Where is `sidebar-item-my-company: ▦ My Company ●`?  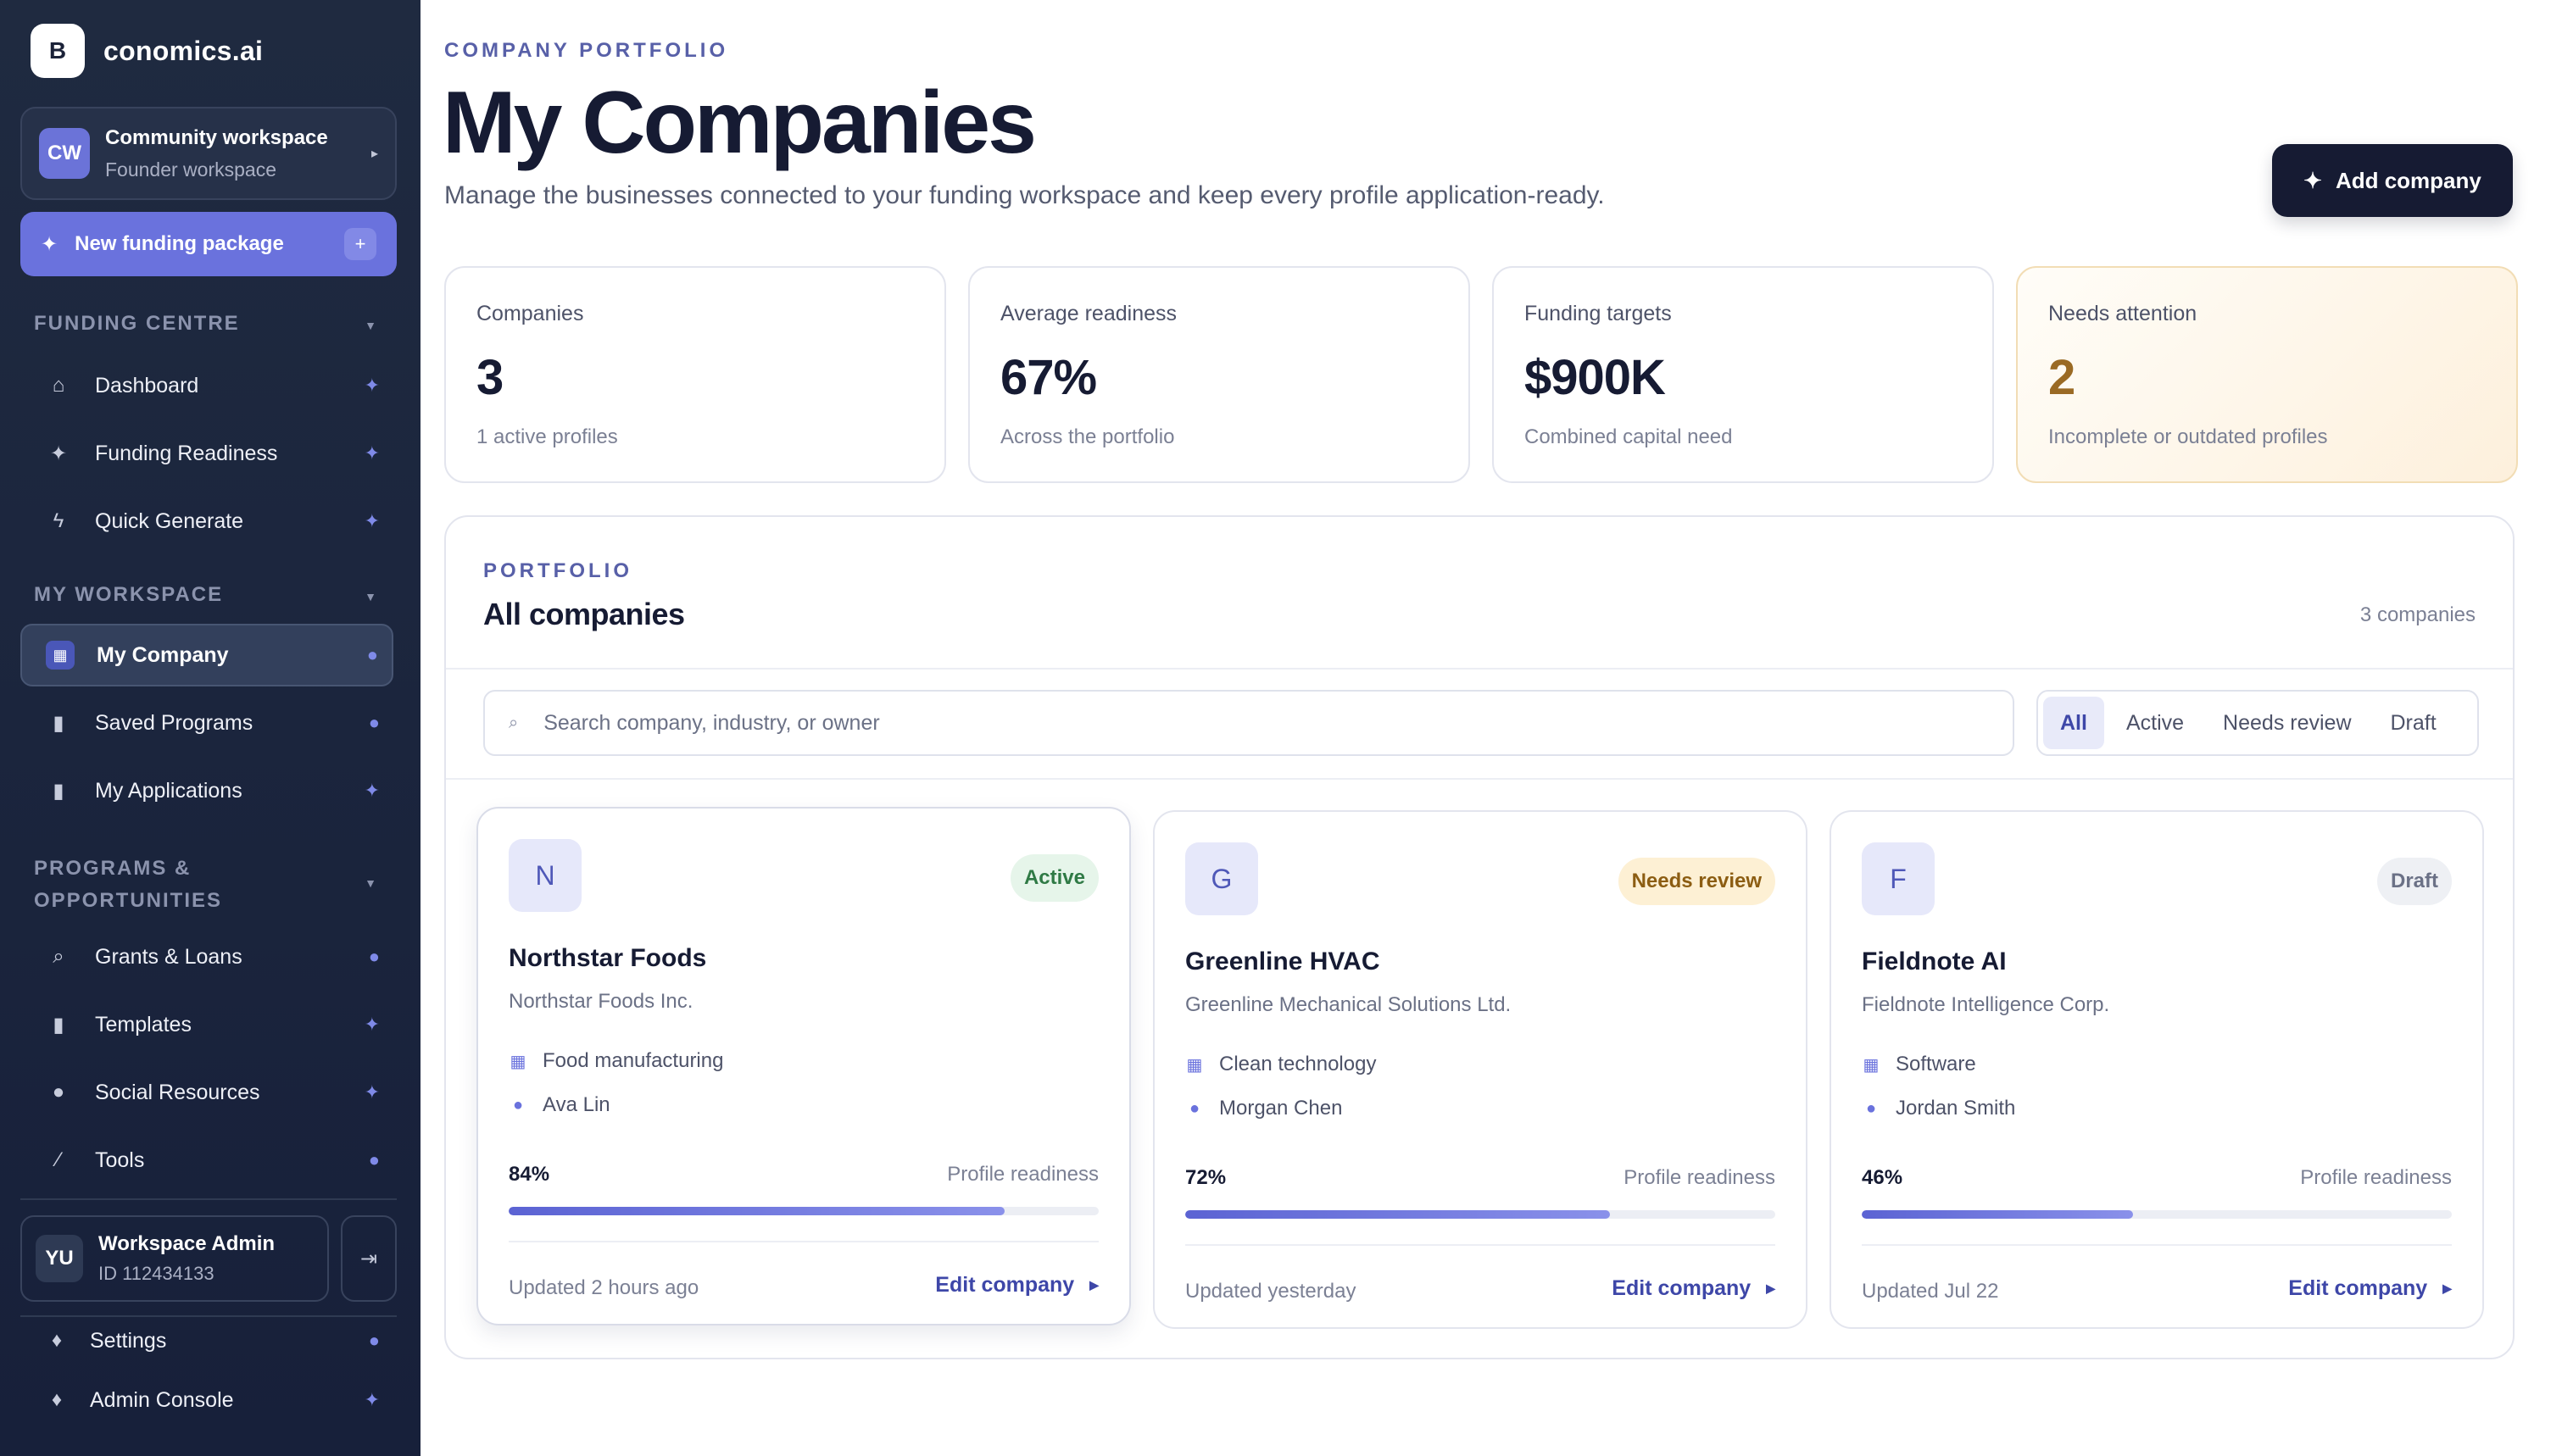
sidebar-item-my-company: ▦ My Company ● is located at coordinates (206, 655).